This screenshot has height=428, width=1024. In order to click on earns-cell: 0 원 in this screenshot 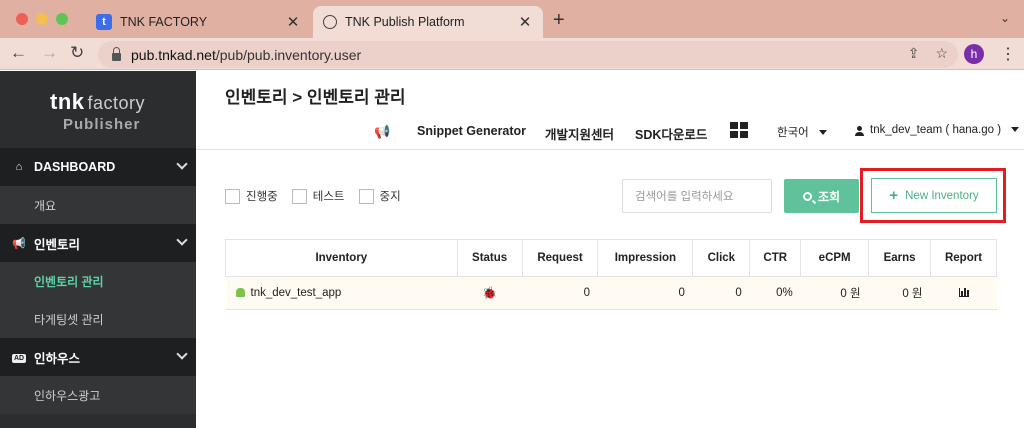, I will do `click(899, 293)`.